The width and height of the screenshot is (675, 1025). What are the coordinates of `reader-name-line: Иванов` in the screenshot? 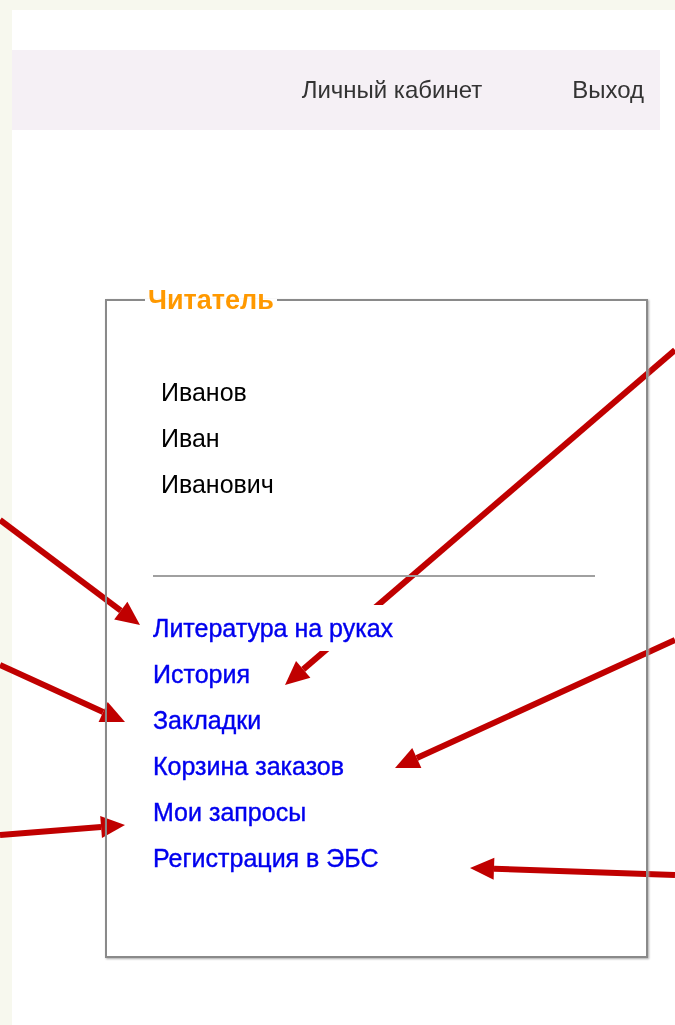 It's located at (204, 392).